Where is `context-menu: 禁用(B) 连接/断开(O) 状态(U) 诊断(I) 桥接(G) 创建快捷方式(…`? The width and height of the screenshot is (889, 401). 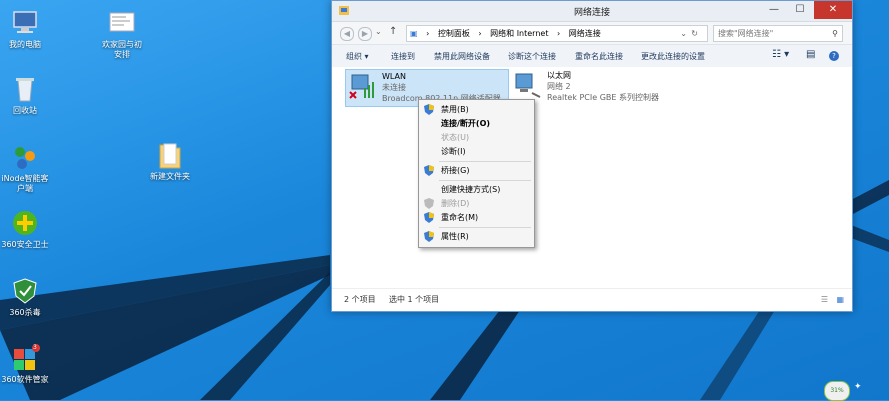
context-menu: 禁用(B) 连接/断开(O) 状态(U) 诊断(I) 桥接(G) 创建快捷方式(… is located at coordinates (476, 173).